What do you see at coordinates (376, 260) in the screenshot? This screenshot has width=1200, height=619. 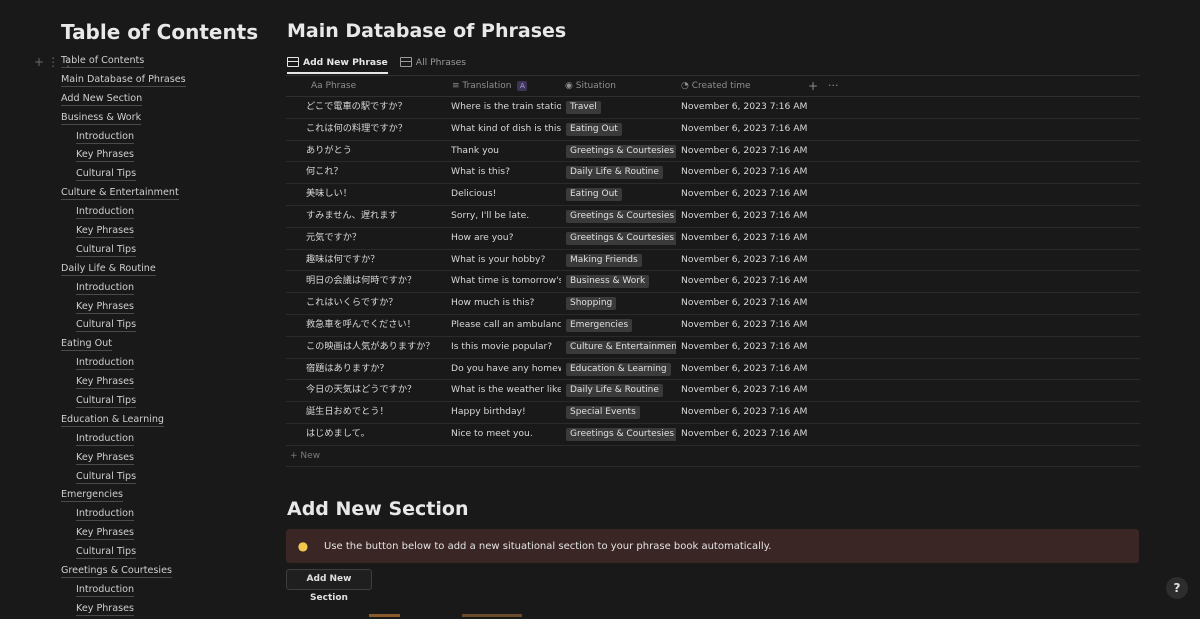 I see `phrase-cell: 趣味は何ですか？` at bounding box center [376, 260].